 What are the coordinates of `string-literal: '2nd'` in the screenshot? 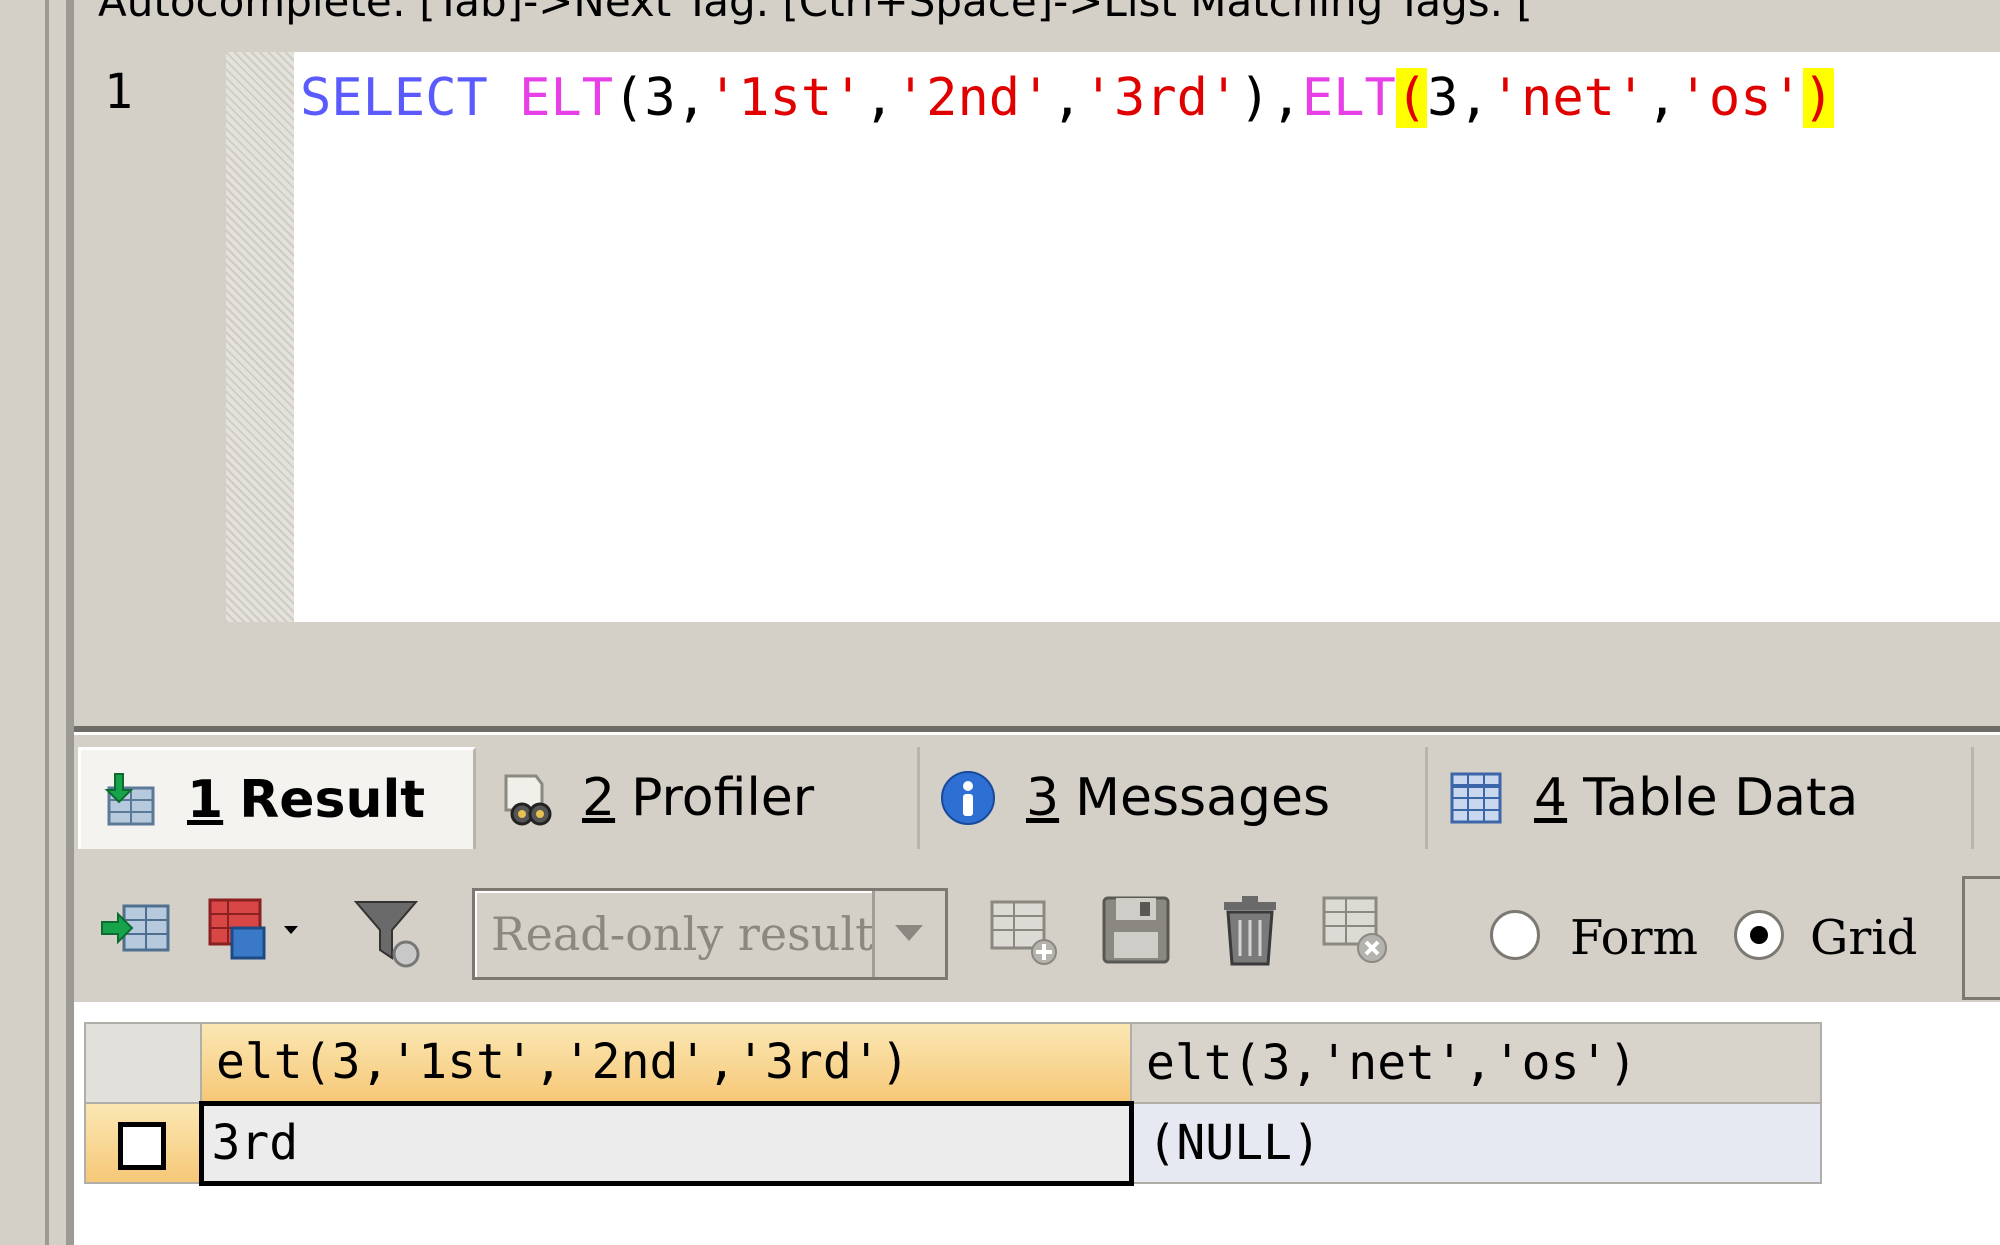 It's located at (973, 98).